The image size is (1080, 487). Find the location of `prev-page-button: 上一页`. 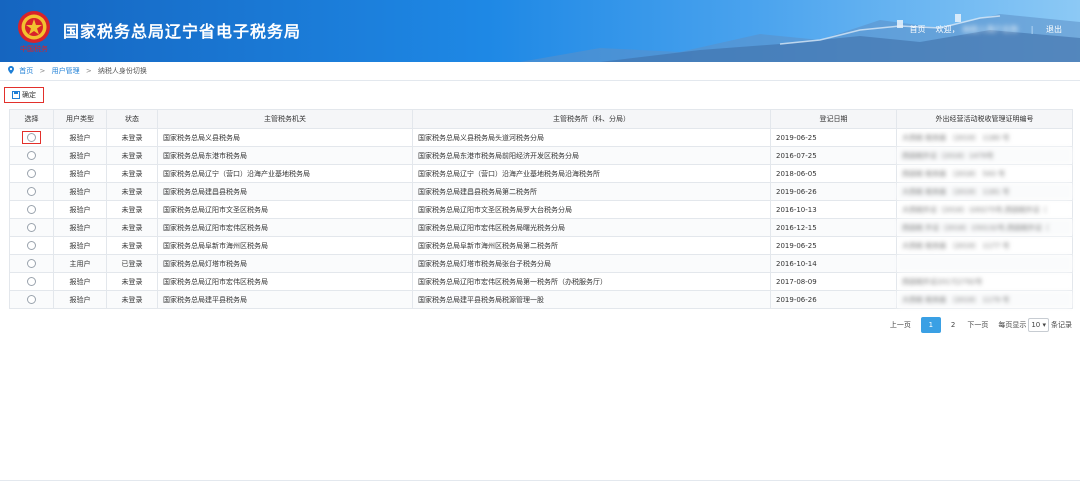

prev-page-button: 上一页 is located at coordinates (900, 325).